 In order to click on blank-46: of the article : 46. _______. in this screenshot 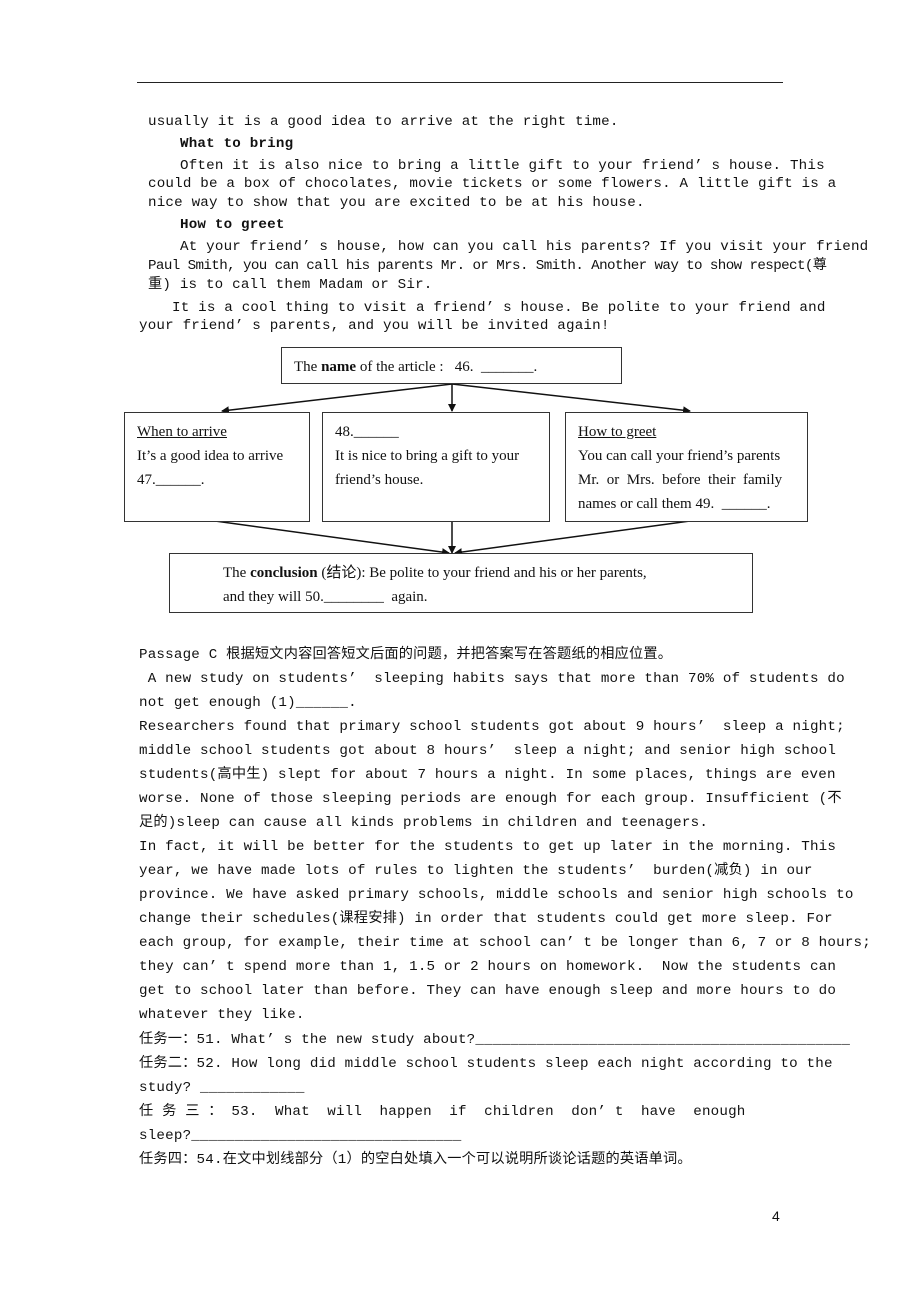, I will do `click(447, 367)`.